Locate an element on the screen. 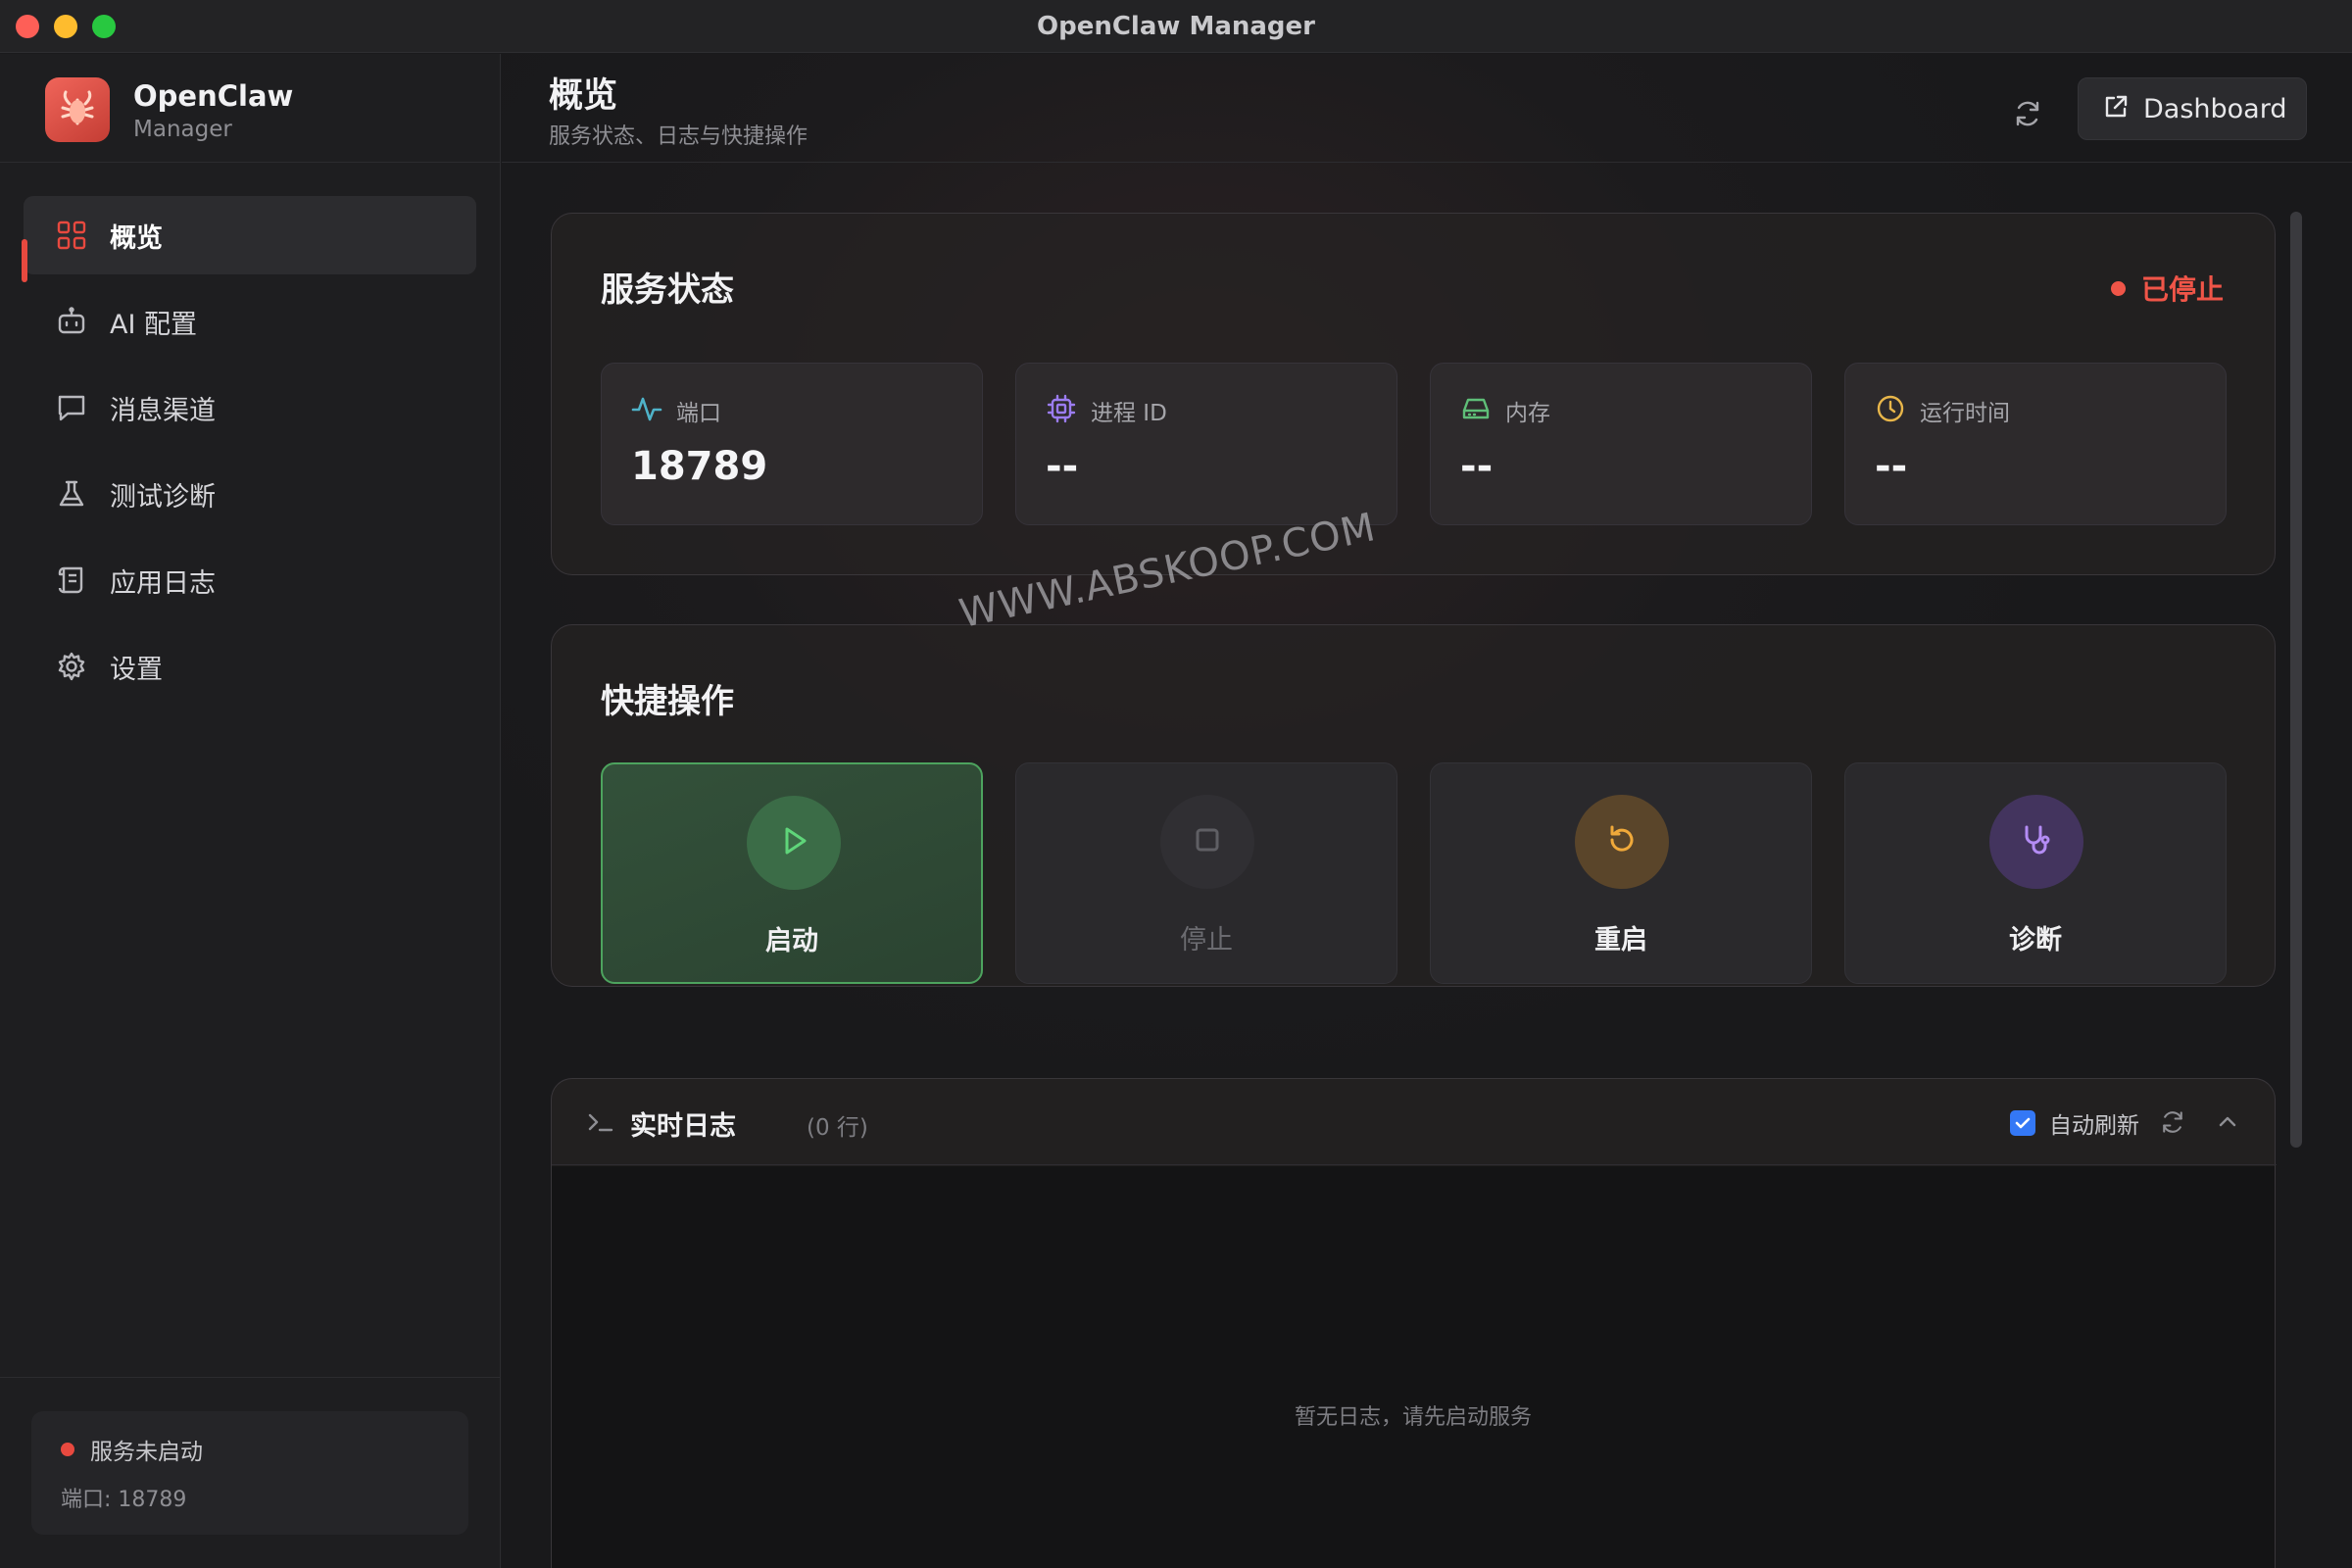  stat-value: 18789 is located at coordinates (699, 466).